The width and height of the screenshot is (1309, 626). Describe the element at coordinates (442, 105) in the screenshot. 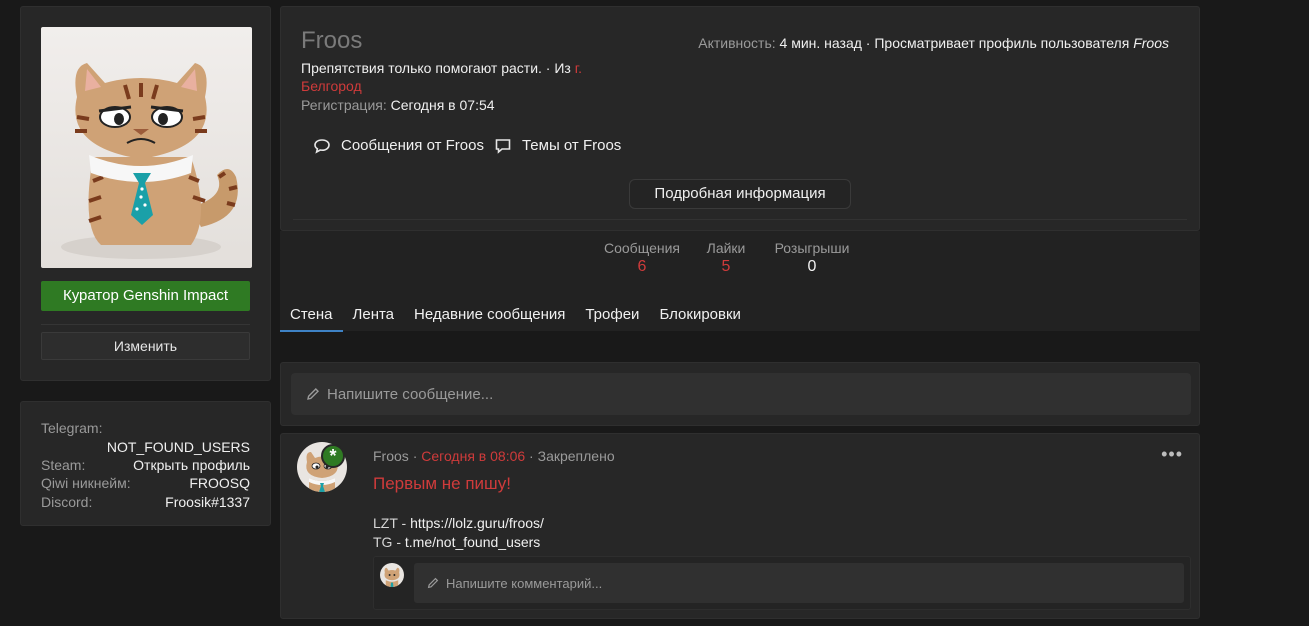

I see `registration-value: Сегодня в 07:54` at that location.